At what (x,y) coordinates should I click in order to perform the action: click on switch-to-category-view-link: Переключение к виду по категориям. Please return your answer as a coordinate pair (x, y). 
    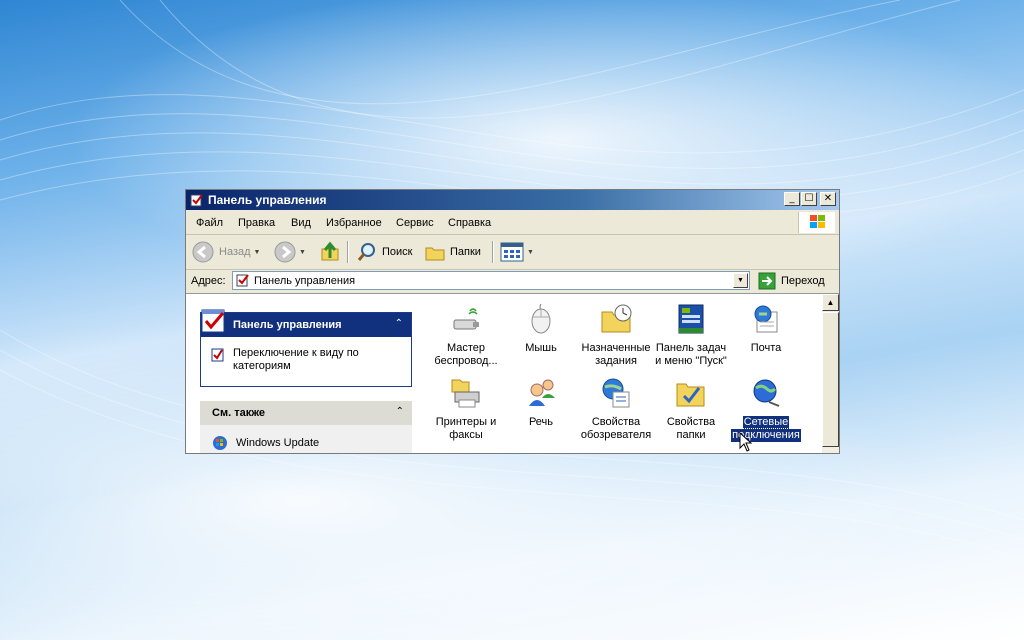
    Looking at the image, I should click on (297, 360).